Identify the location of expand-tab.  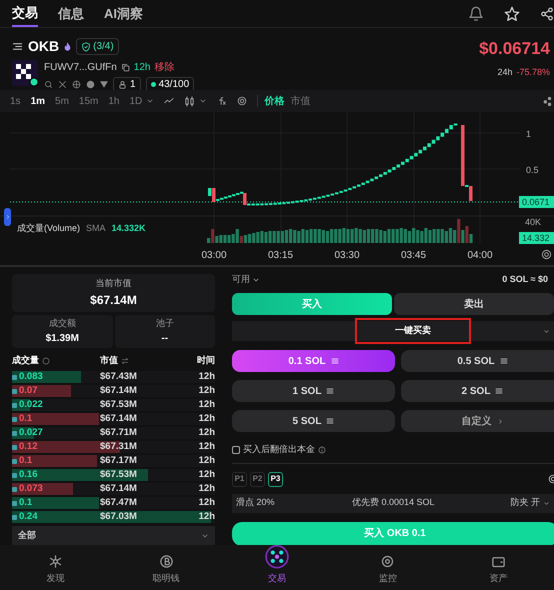
(7, 217).